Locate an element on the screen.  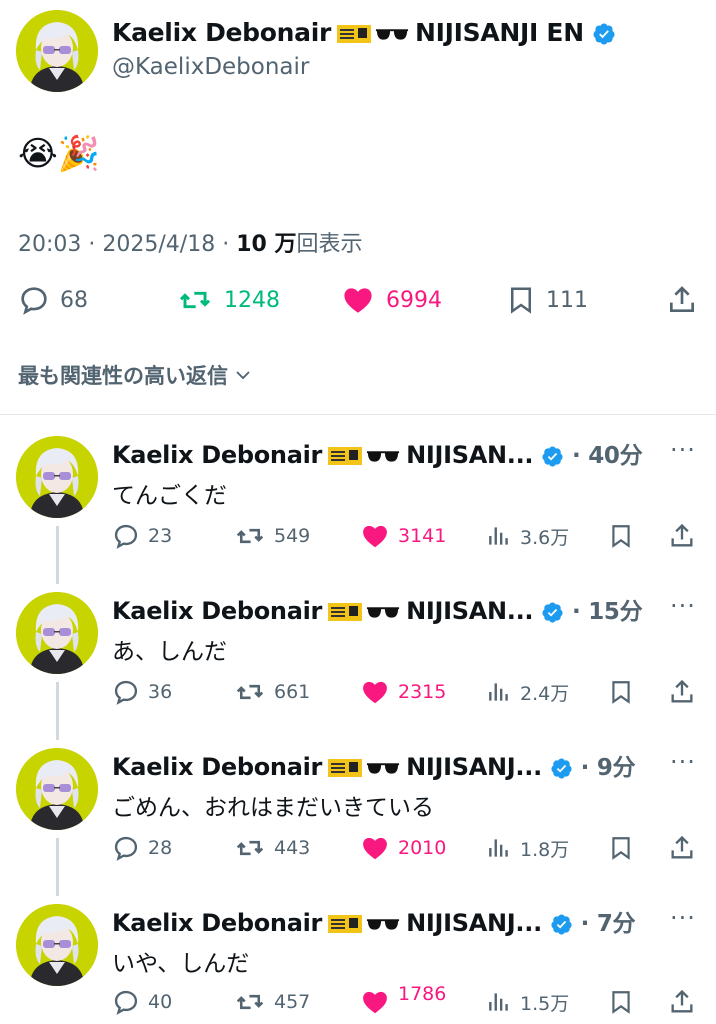
reply-count: 28 is located at coordinates (160, 848).